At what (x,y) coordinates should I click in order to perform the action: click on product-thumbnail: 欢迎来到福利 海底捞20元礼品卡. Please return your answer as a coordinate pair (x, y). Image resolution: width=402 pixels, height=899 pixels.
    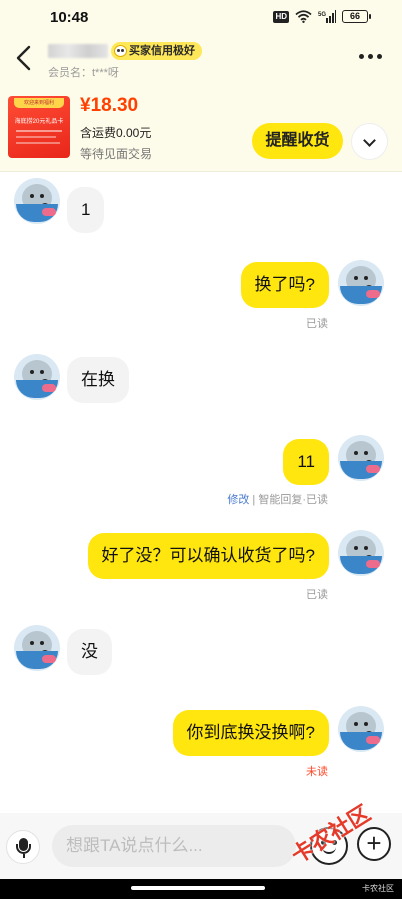
    Looking at the image, I should click on (39, 127).